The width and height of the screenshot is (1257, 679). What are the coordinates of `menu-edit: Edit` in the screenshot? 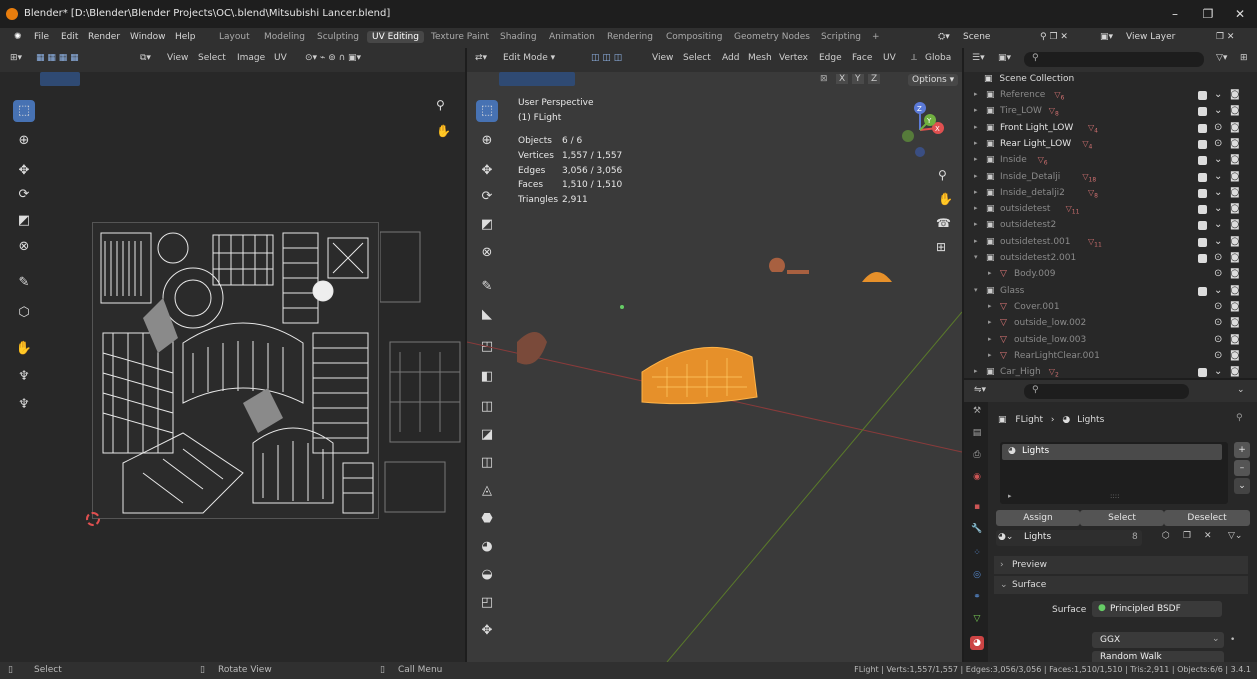 It's located at (69, 37).